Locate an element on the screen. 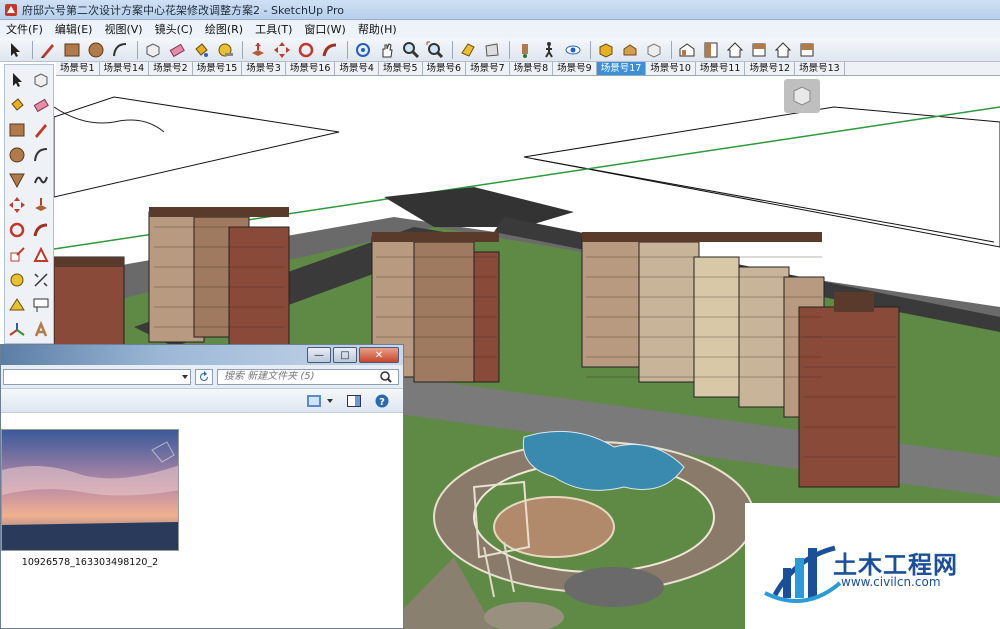 This screenshot has width=1000, height=629. scene-tab: 场景号3 is located at coordinates (264, 68).